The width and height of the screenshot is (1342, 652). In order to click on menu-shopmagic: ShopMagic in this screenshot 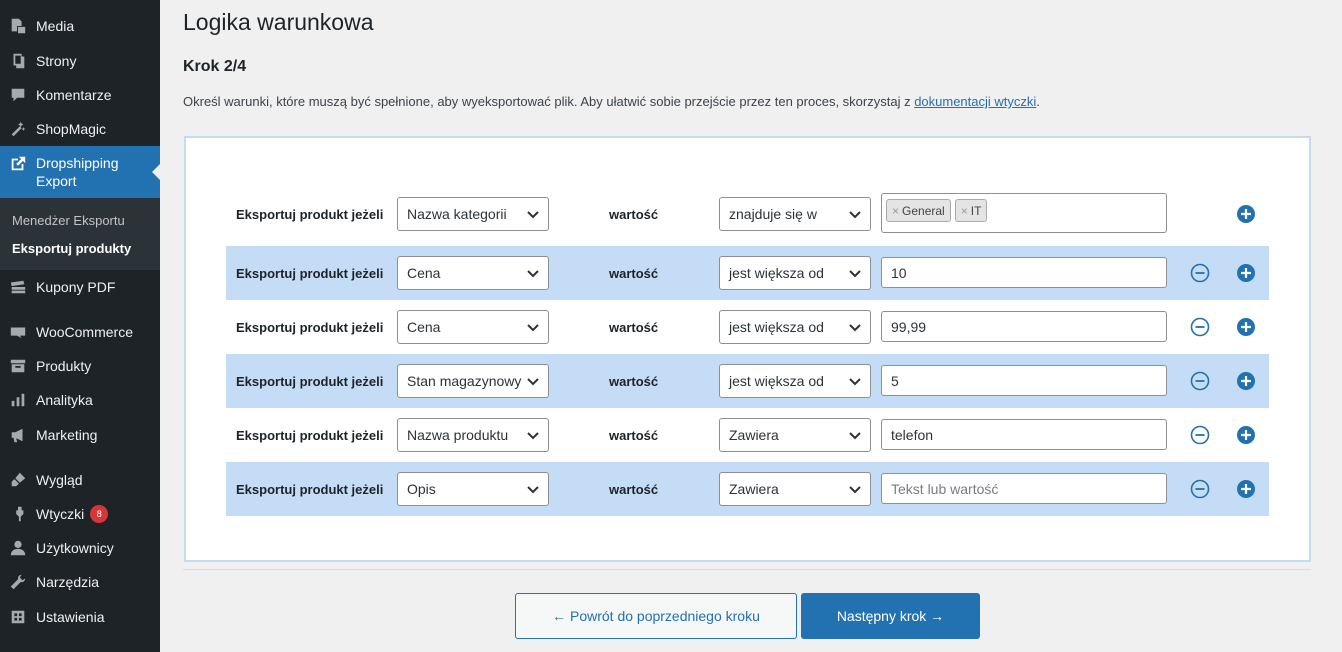, I will do `click(80, 129)`.